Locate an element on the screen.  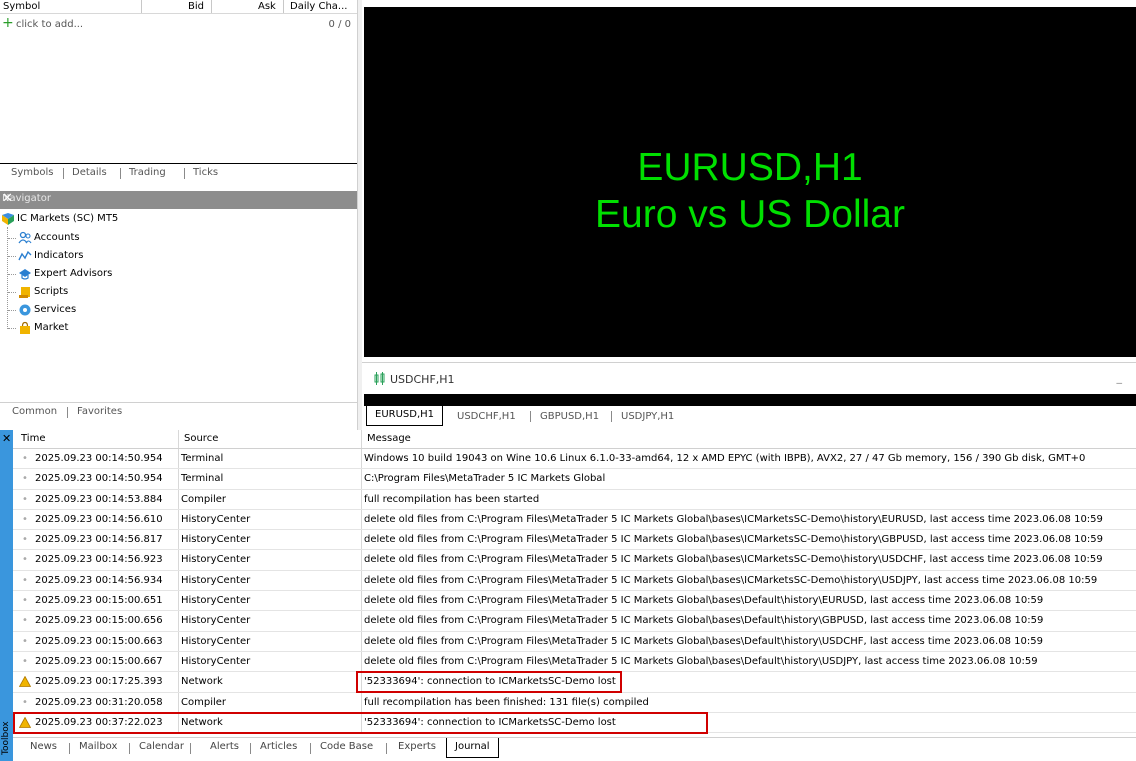
tab-articles: Articles is located at coordinates (278, 746).